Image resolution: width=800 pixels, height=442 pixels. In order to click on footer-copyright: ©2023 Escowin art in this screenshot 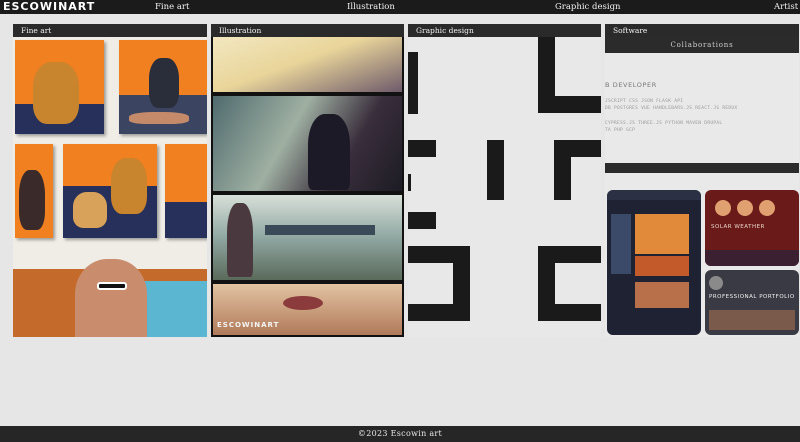, I will do `click(400, 433)`.